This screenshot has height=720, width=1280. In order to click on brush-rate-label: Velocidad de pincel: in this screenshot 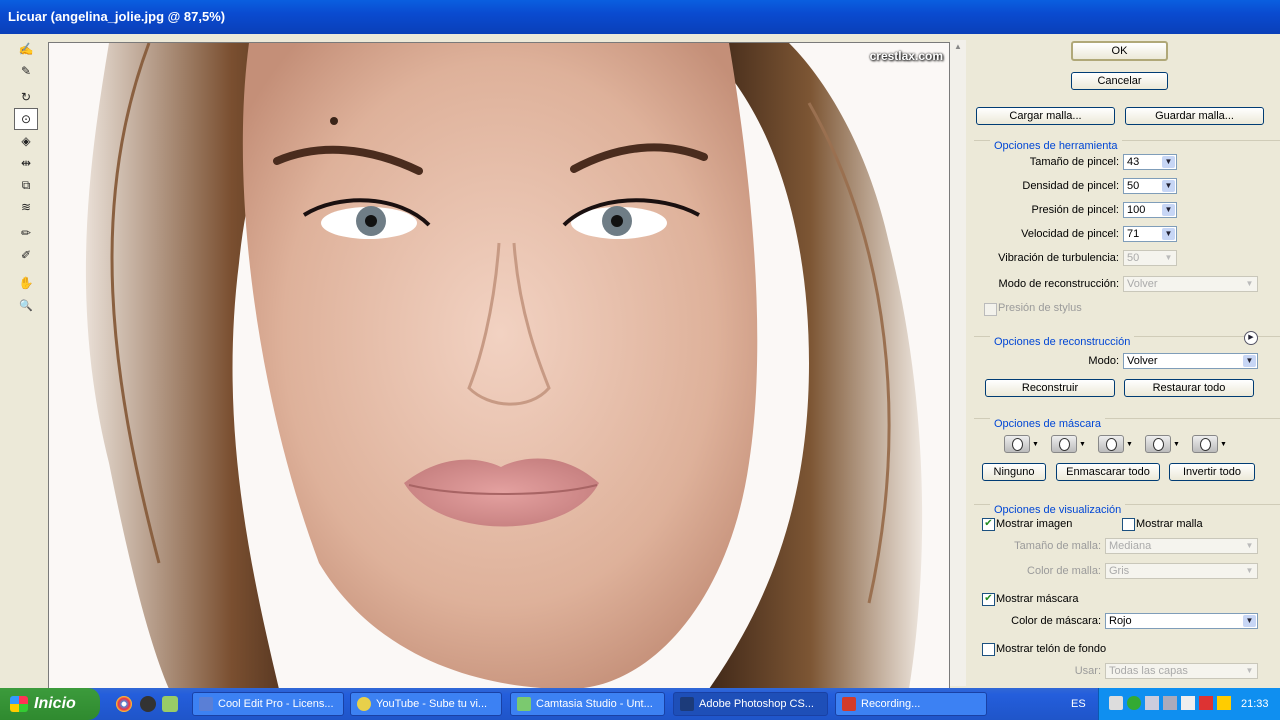, I will do `click(1070, 234)`.